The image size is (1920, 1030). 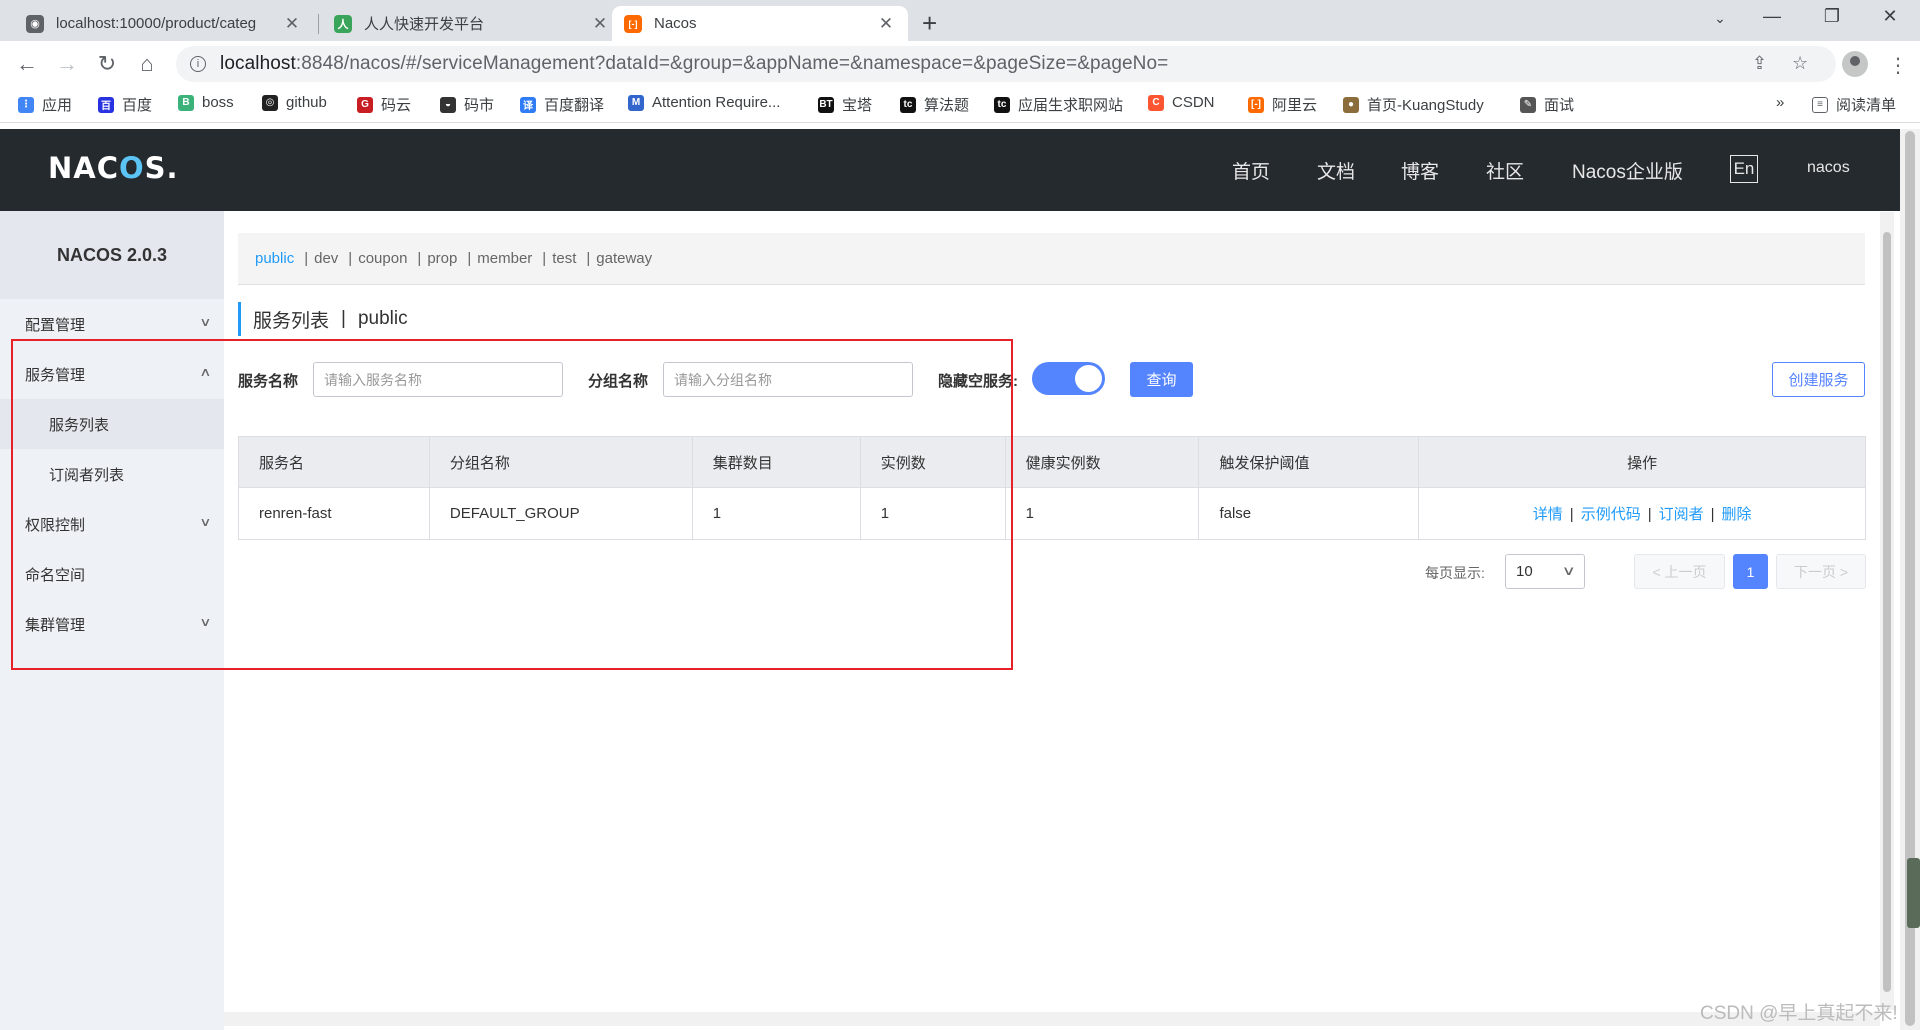 I want to click on new-tab-icon: +, so click(x=929, y=23).